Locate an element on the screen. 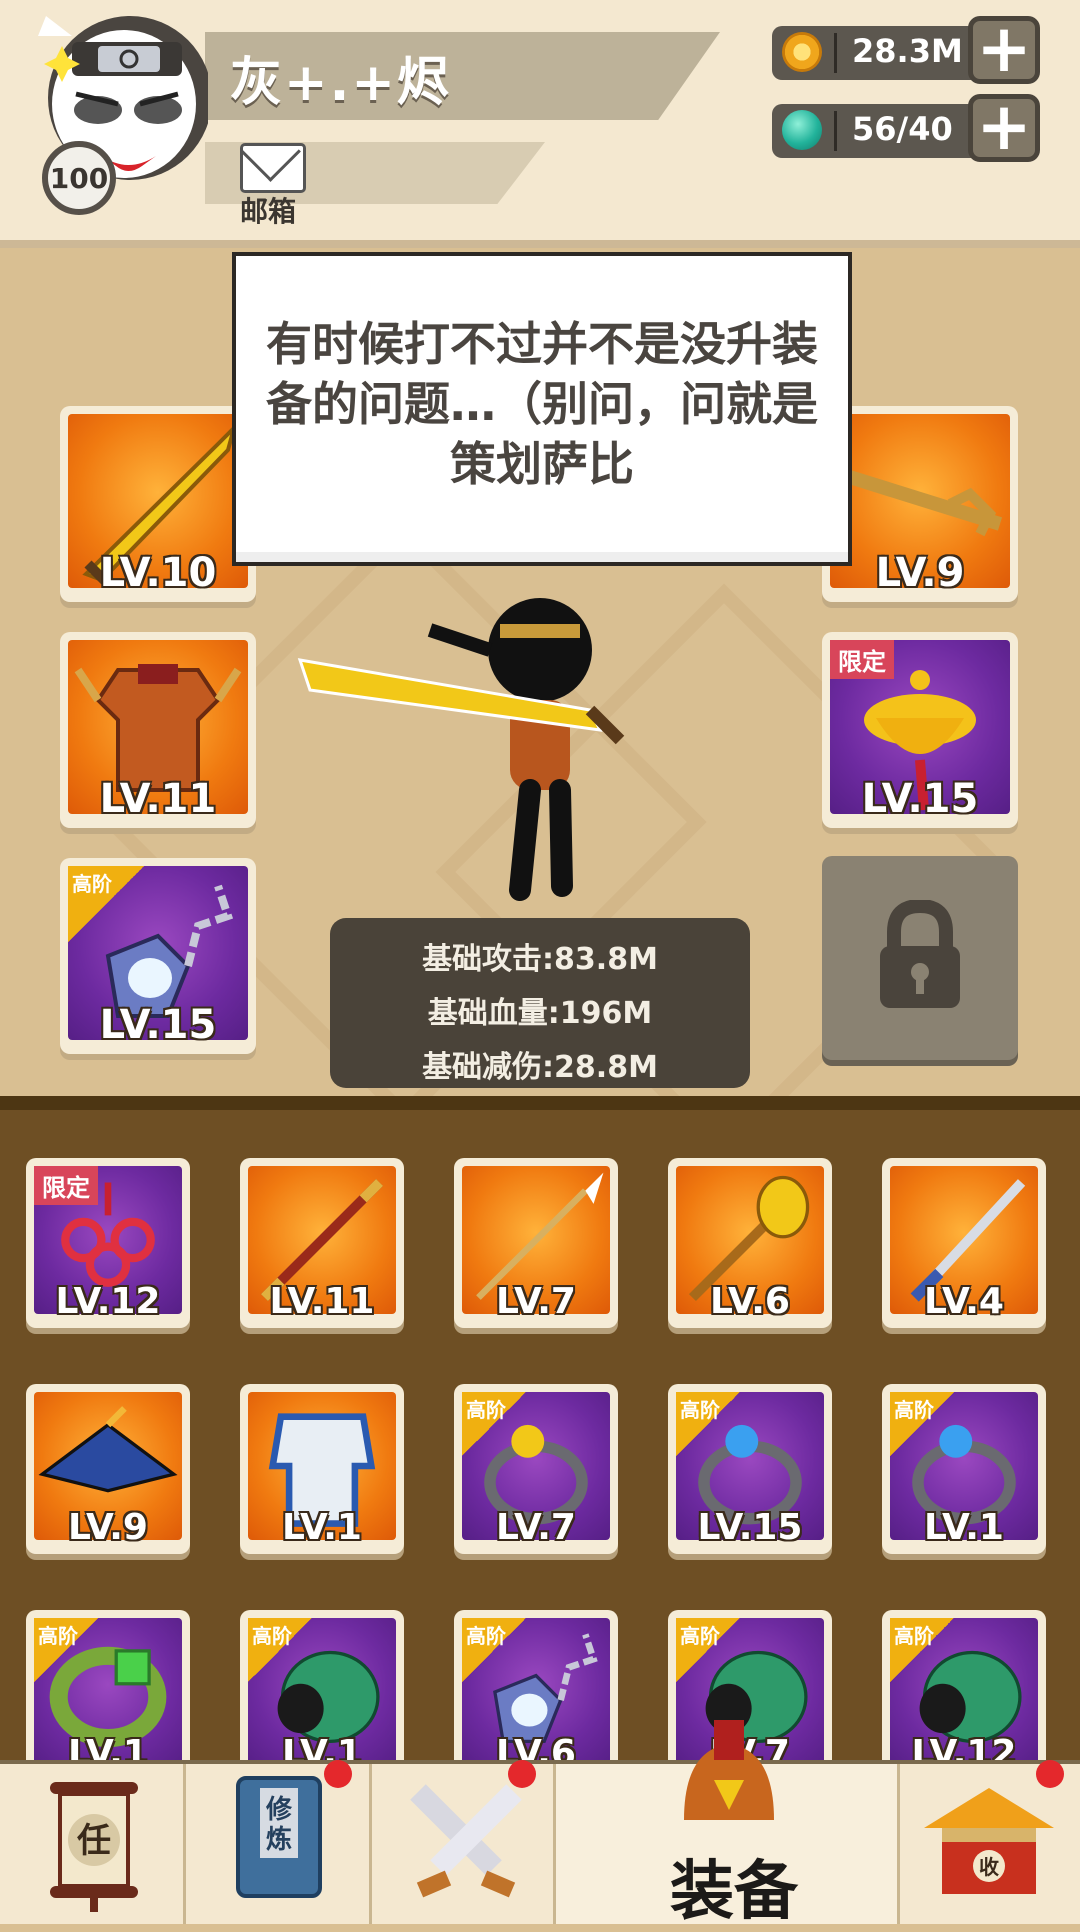 The width and height of the screenshot is (1080, 1932). level-label: LV.10 is located at coordinates (158, 573).